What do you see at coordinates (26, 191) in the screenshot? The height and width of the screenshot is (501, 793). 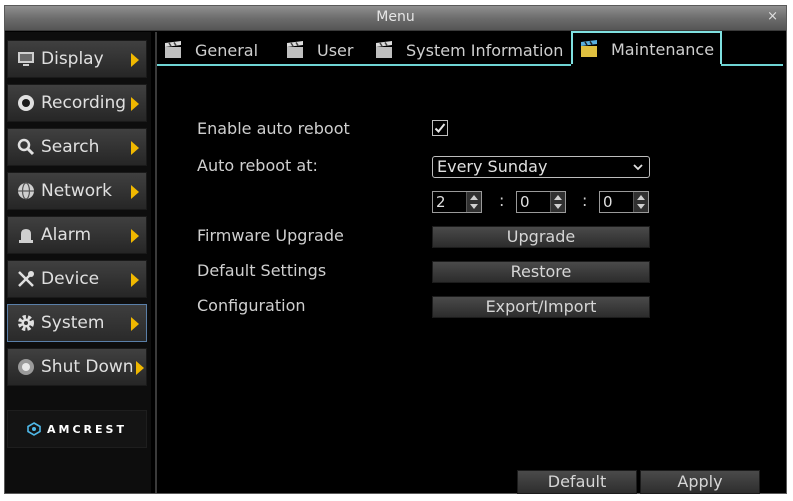 I see `network-icon` at bounding box center [26, 191].